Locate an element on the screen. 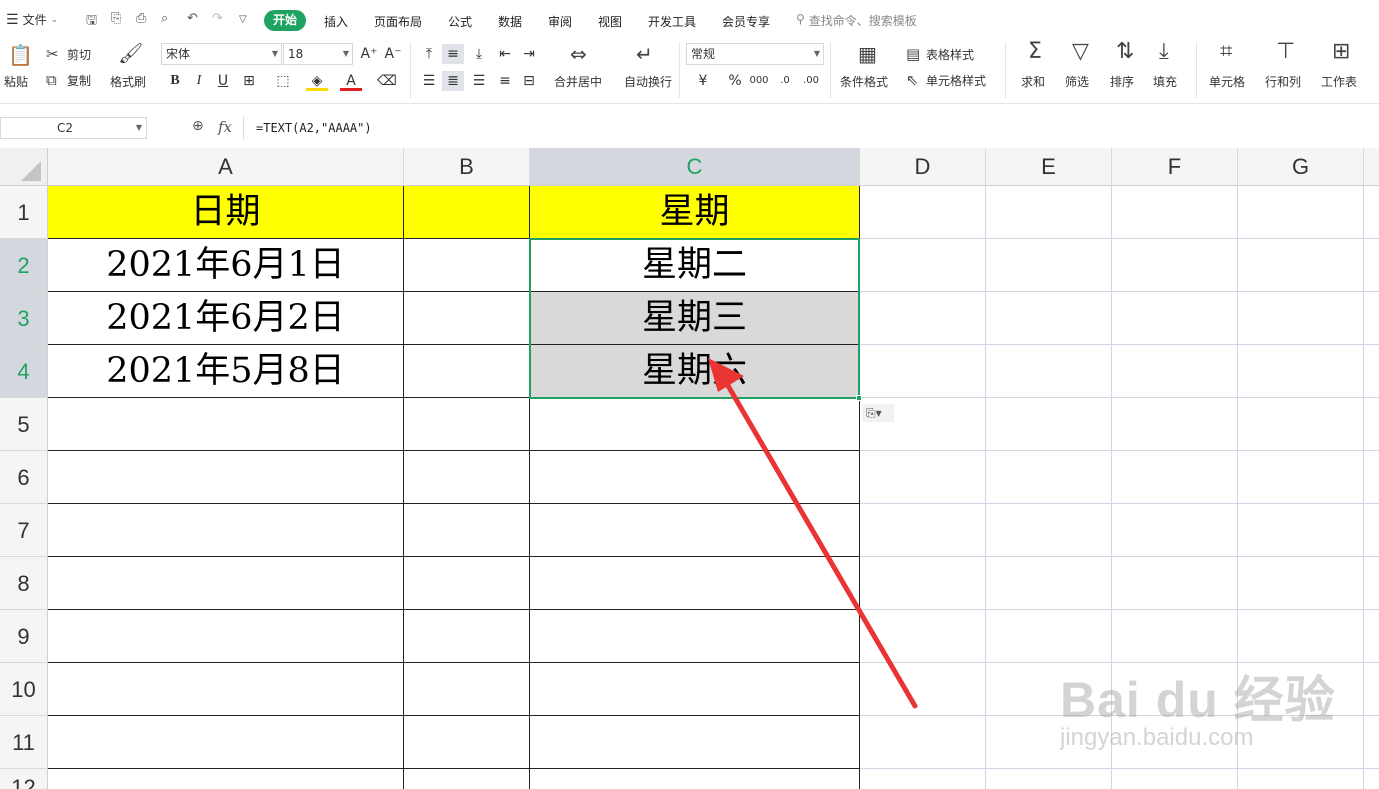 The height and width of the screenshot is (789, 1379). cell-b5 is located at coordinates (467, 424).